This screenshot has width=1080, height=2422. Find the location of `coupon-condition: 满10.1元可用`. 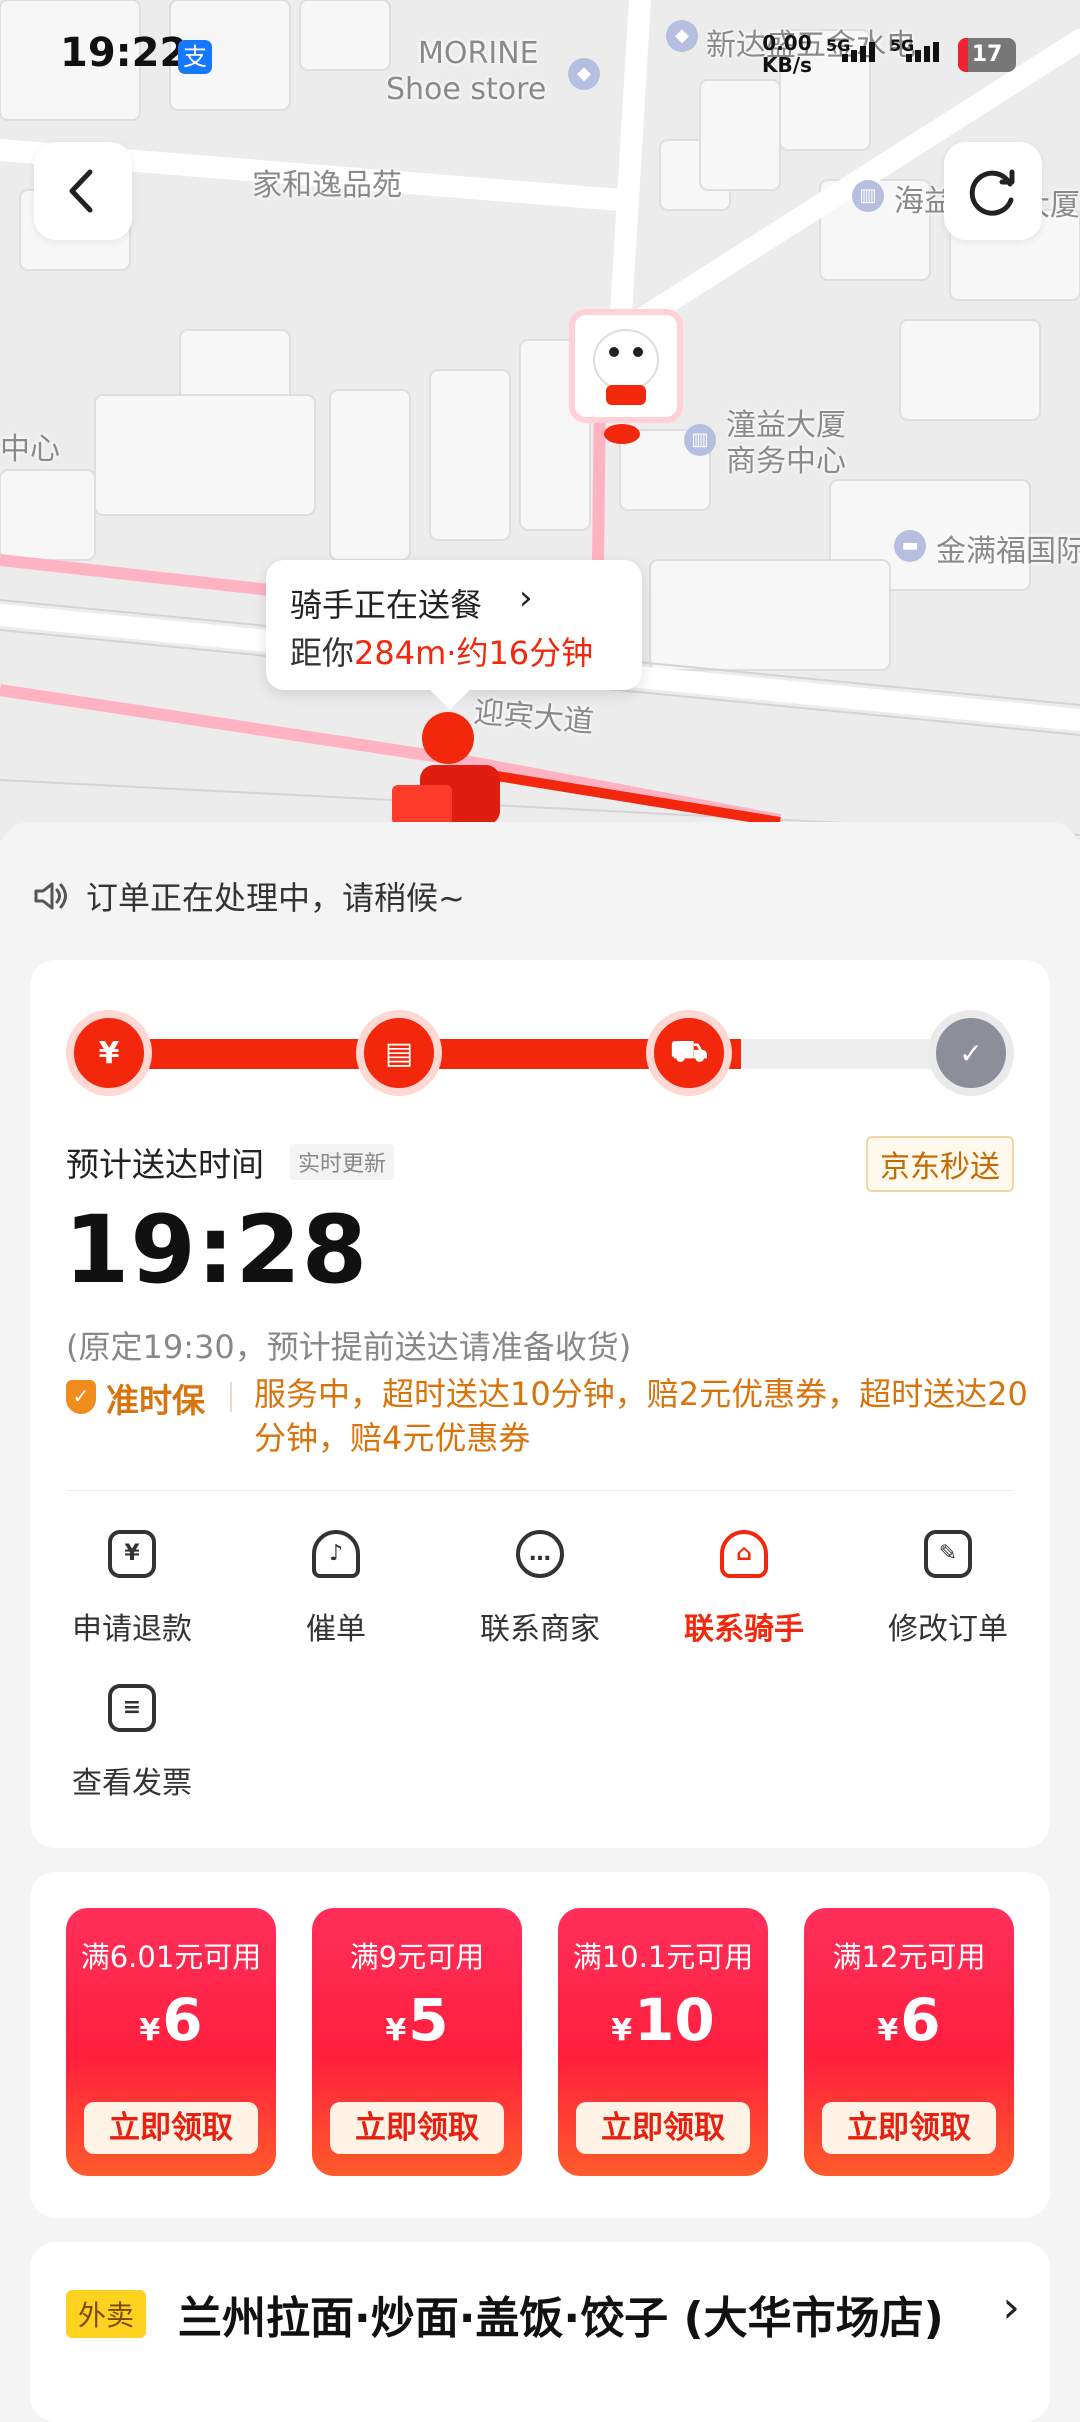

coupon-condition: 满10.1元可用 is located at coordinates (663, 1957).